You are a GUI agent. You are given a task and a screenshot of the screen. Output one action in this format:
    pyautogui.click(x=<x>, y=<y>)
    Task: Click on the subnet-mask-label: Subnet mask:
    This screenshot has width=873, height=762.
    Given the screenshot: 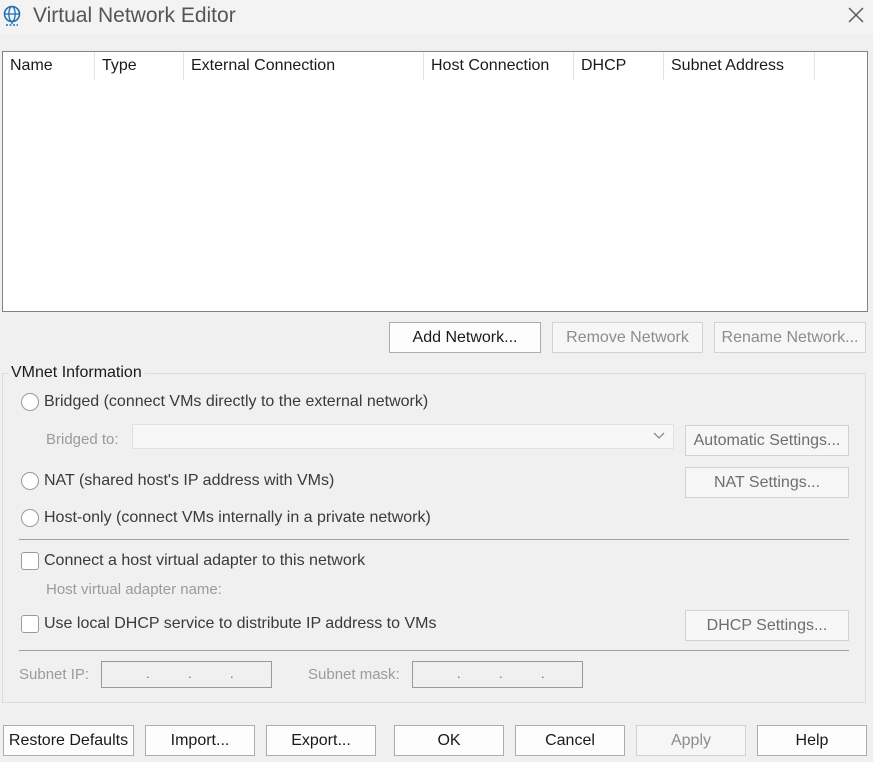 What is the action you would take?
    pyautogui.click(x=354, y=674)
    